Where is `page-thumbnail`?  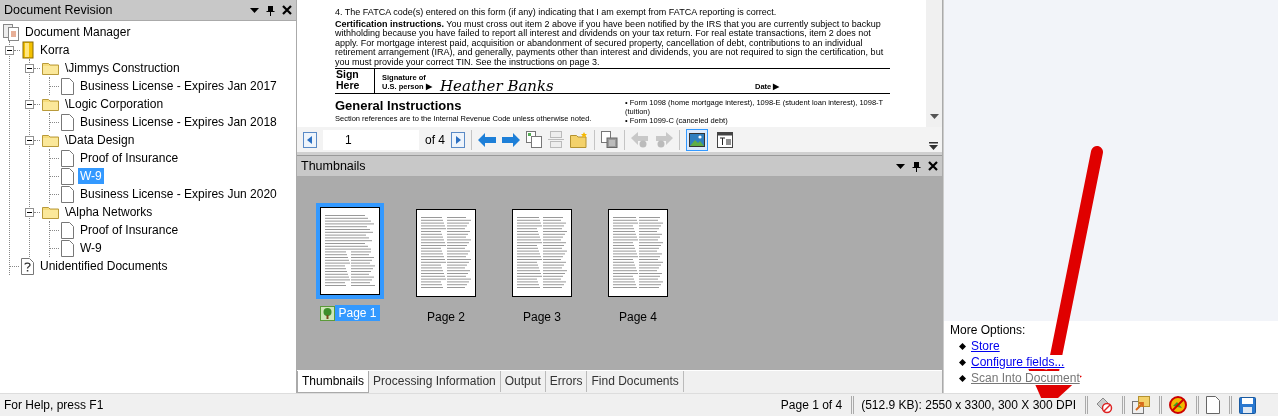 page-thumbnail is located at coordinates (350, 251).